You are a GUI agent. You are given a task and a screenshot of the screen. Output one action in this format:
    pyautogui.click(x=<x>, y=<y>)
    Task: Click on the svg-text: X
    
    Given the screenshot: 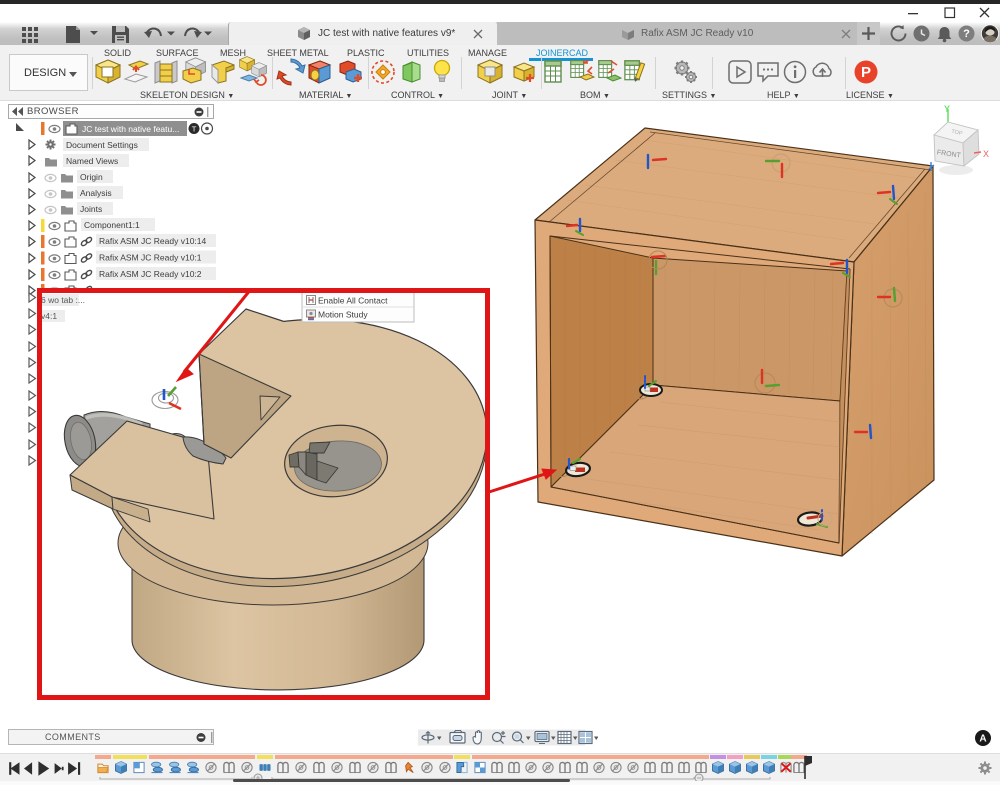 What is the action you would take?
    pyautogui.click(x=986, y=154)
    